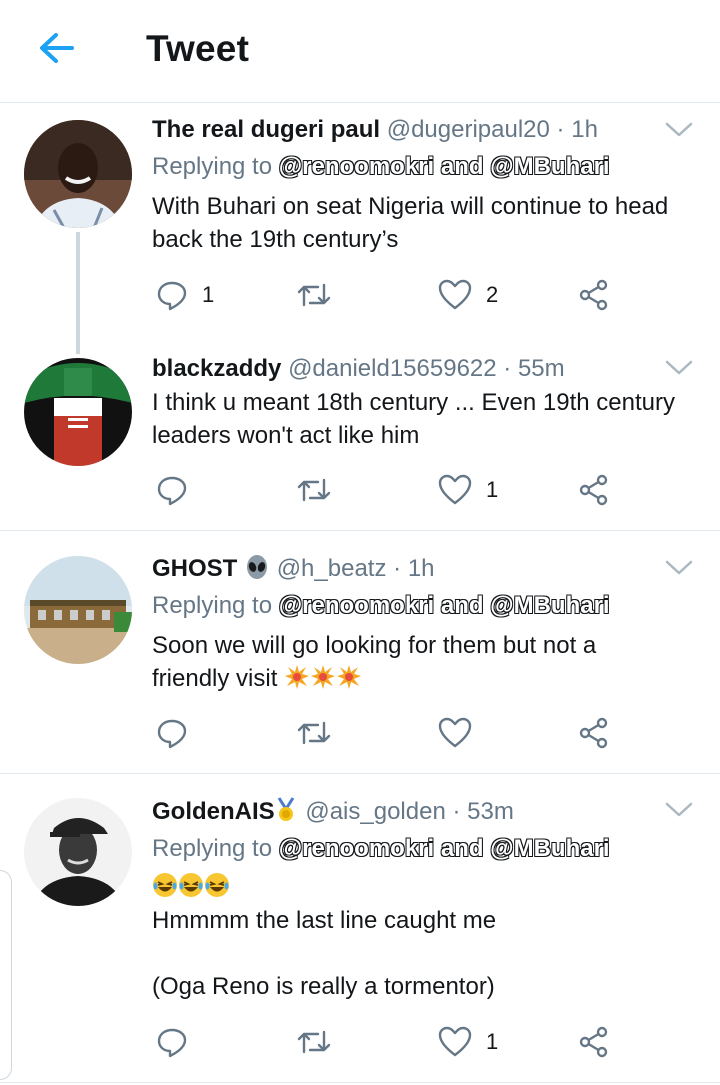 This screenshot has height=1085, width=720. What do you see at coordinates (468, 129) in the screenshot?
I see `user-handle: @dugeripaul20` at bounding box center [468, 129].